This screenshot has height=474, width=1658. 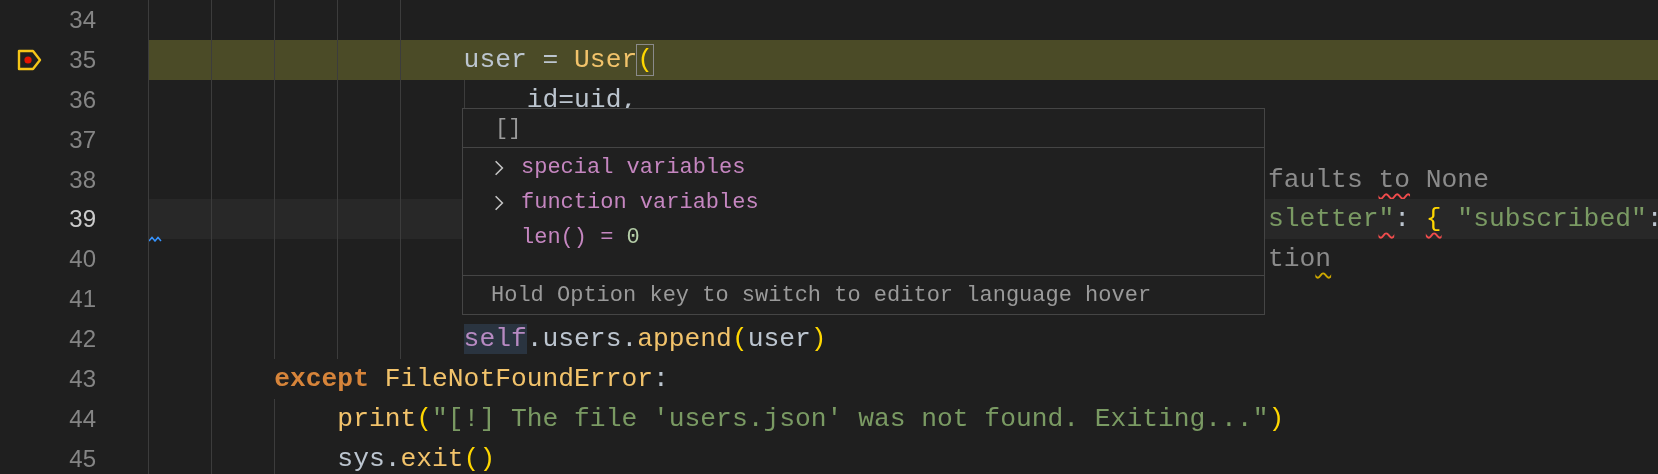 I want to click on line-number: 43, so click(x=82, y=378).